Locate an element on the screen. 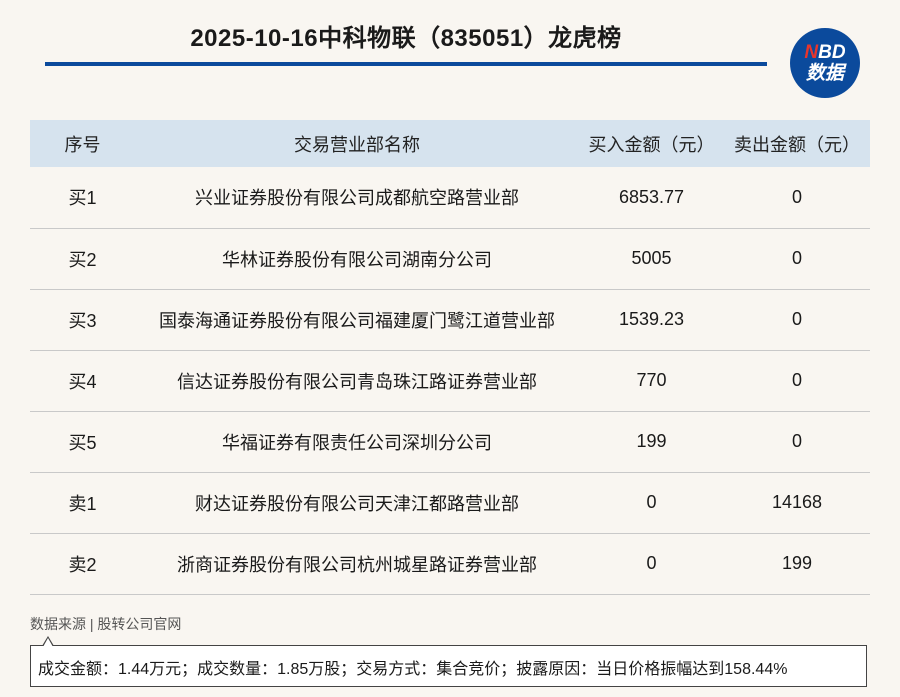 The image size is (900, 697). header-branch-name: 交易营业部名称 is located at coordinates (357, 144).